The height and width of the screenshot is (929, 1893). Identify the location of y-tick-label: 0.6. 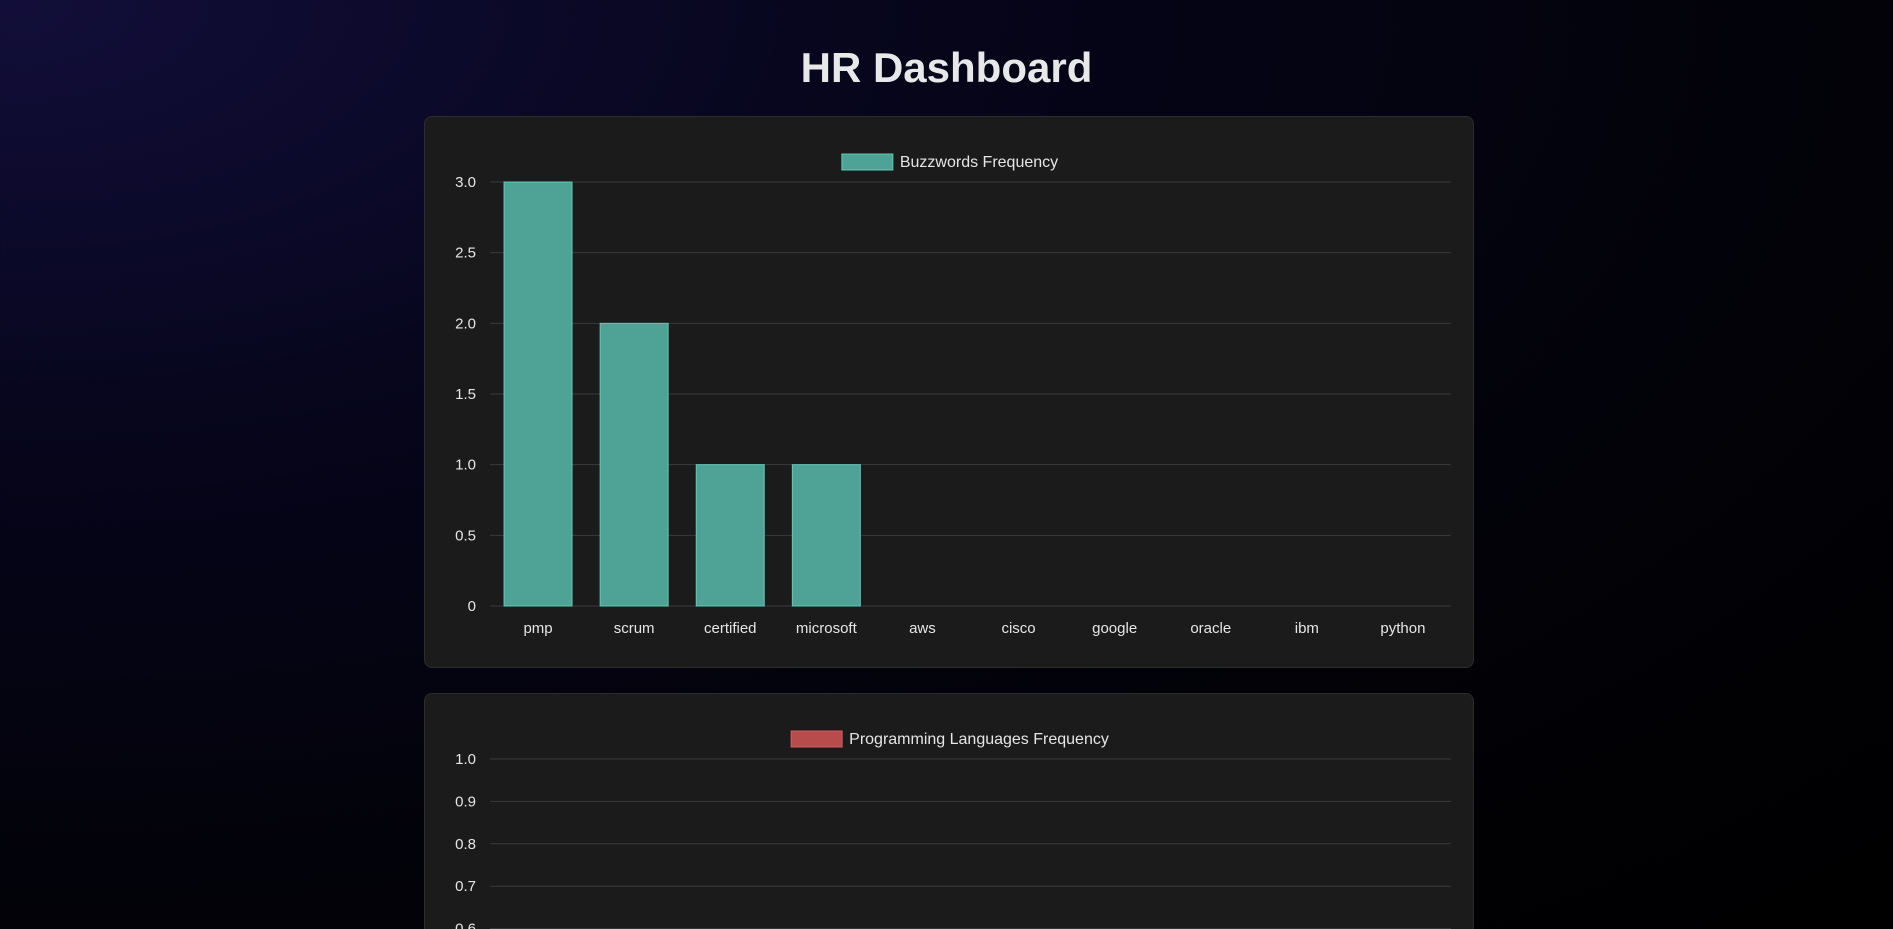
(465, 925).